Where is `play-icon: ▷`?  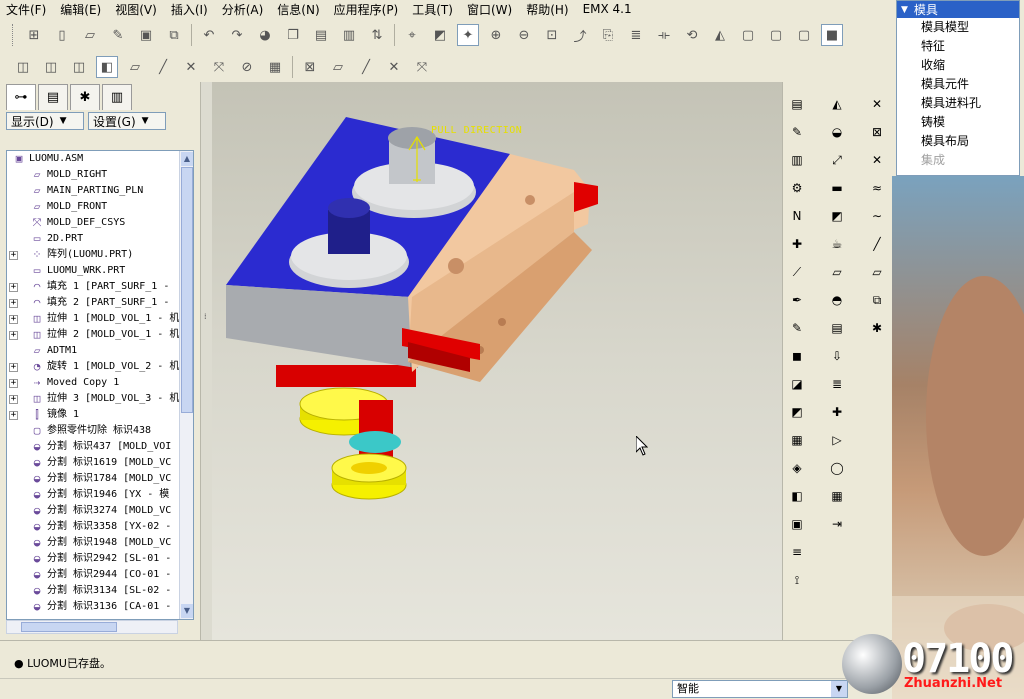 play-icon: ▷ is located at coordinates (837, 440).